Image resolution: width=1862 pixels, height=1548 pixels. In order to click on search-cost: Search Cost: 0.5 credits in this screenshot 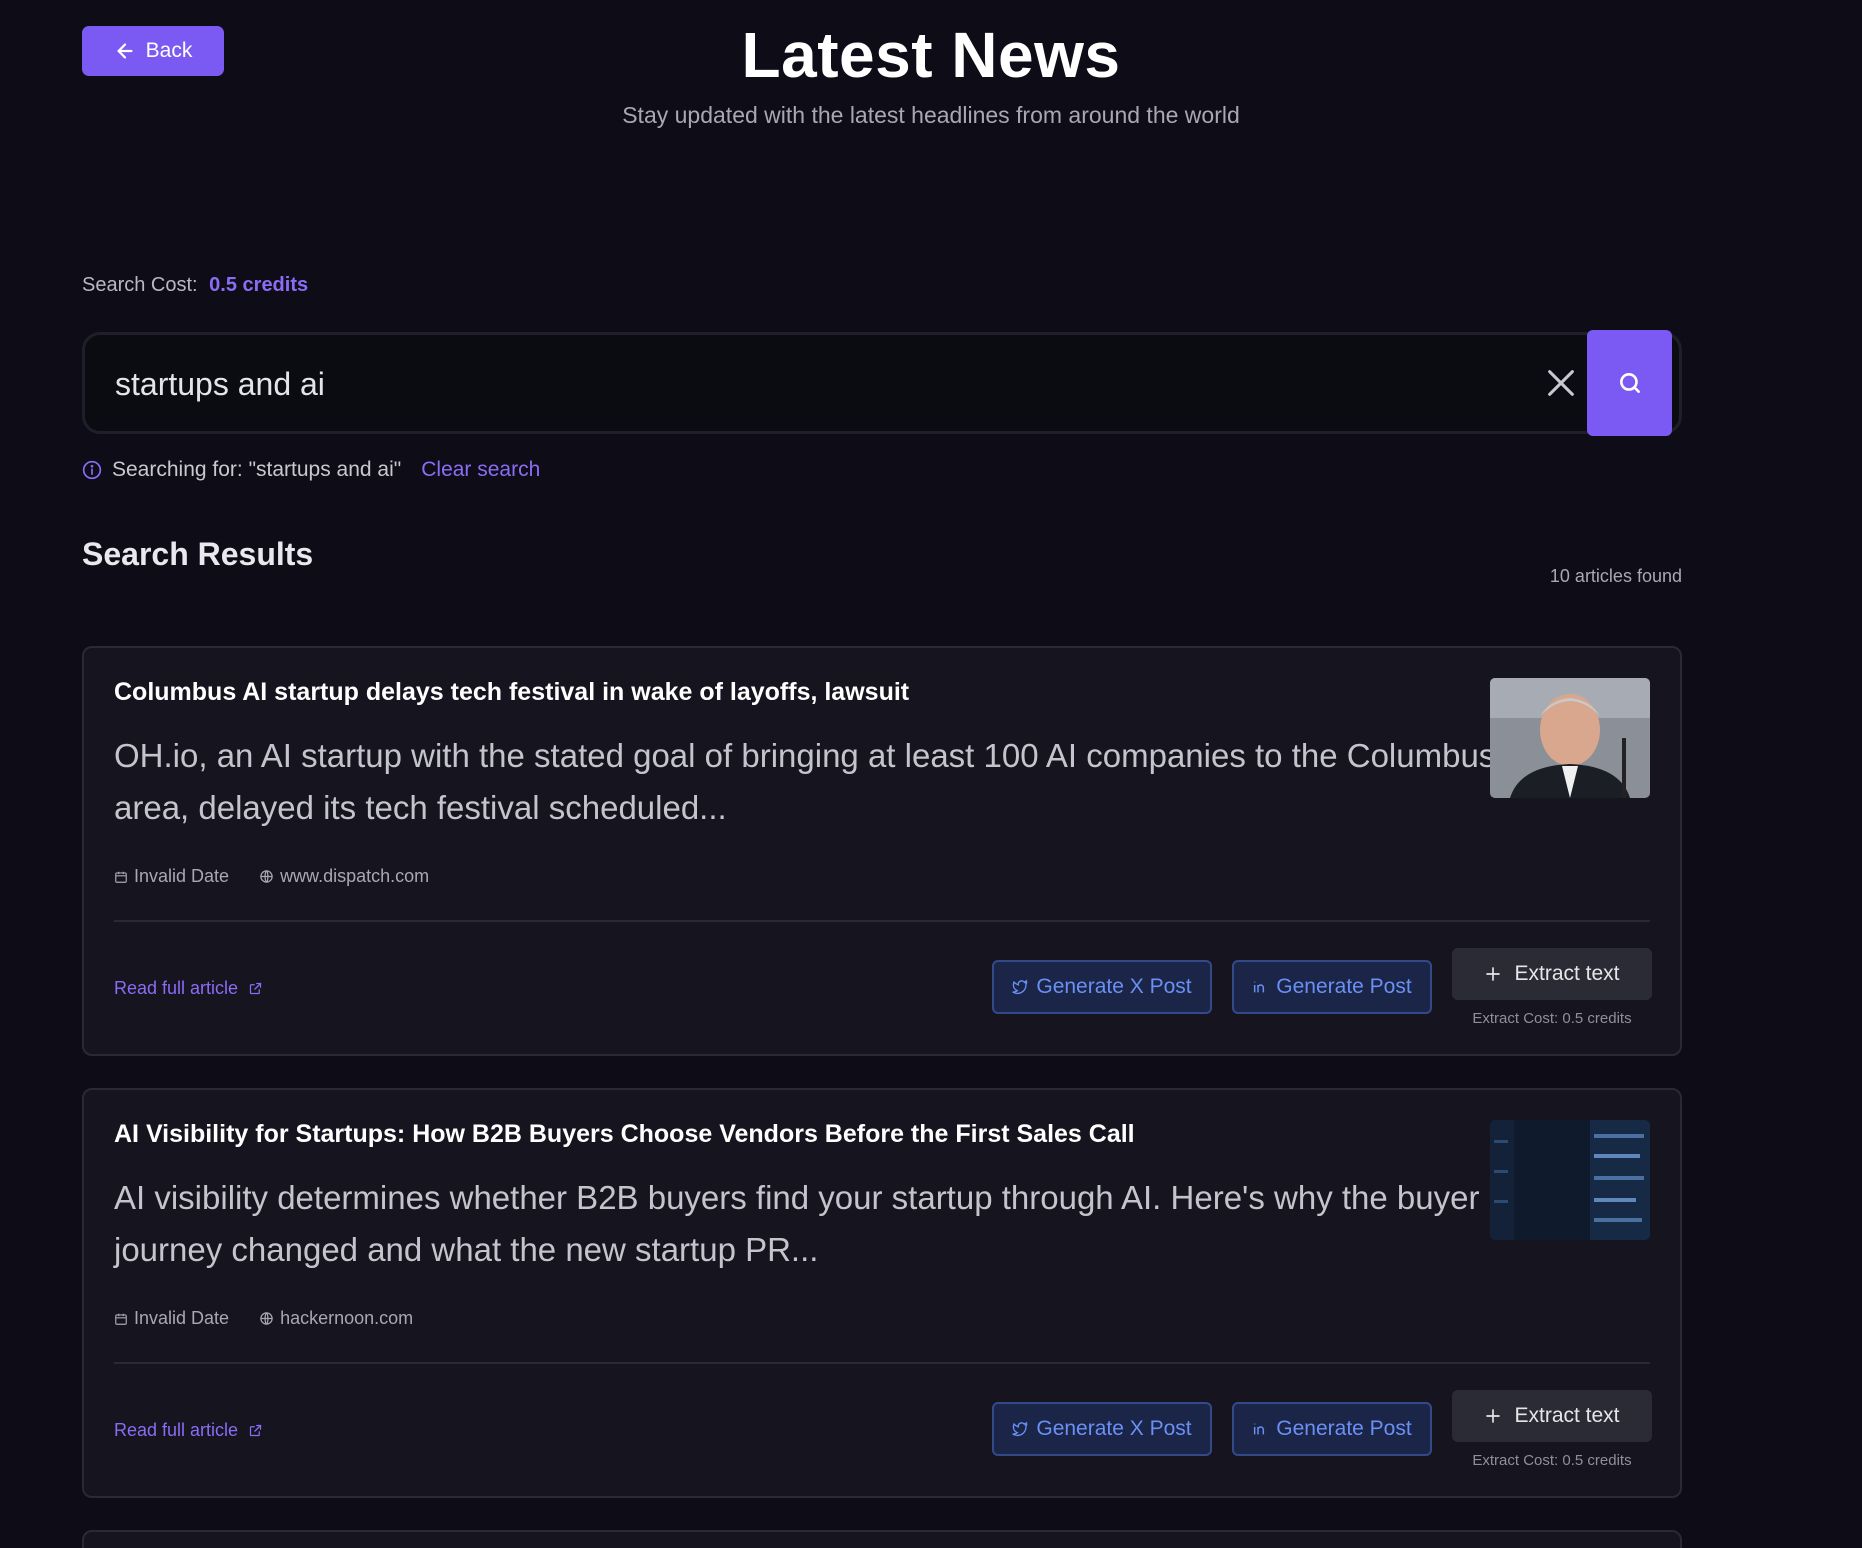, I will do `click(195, 285)`.